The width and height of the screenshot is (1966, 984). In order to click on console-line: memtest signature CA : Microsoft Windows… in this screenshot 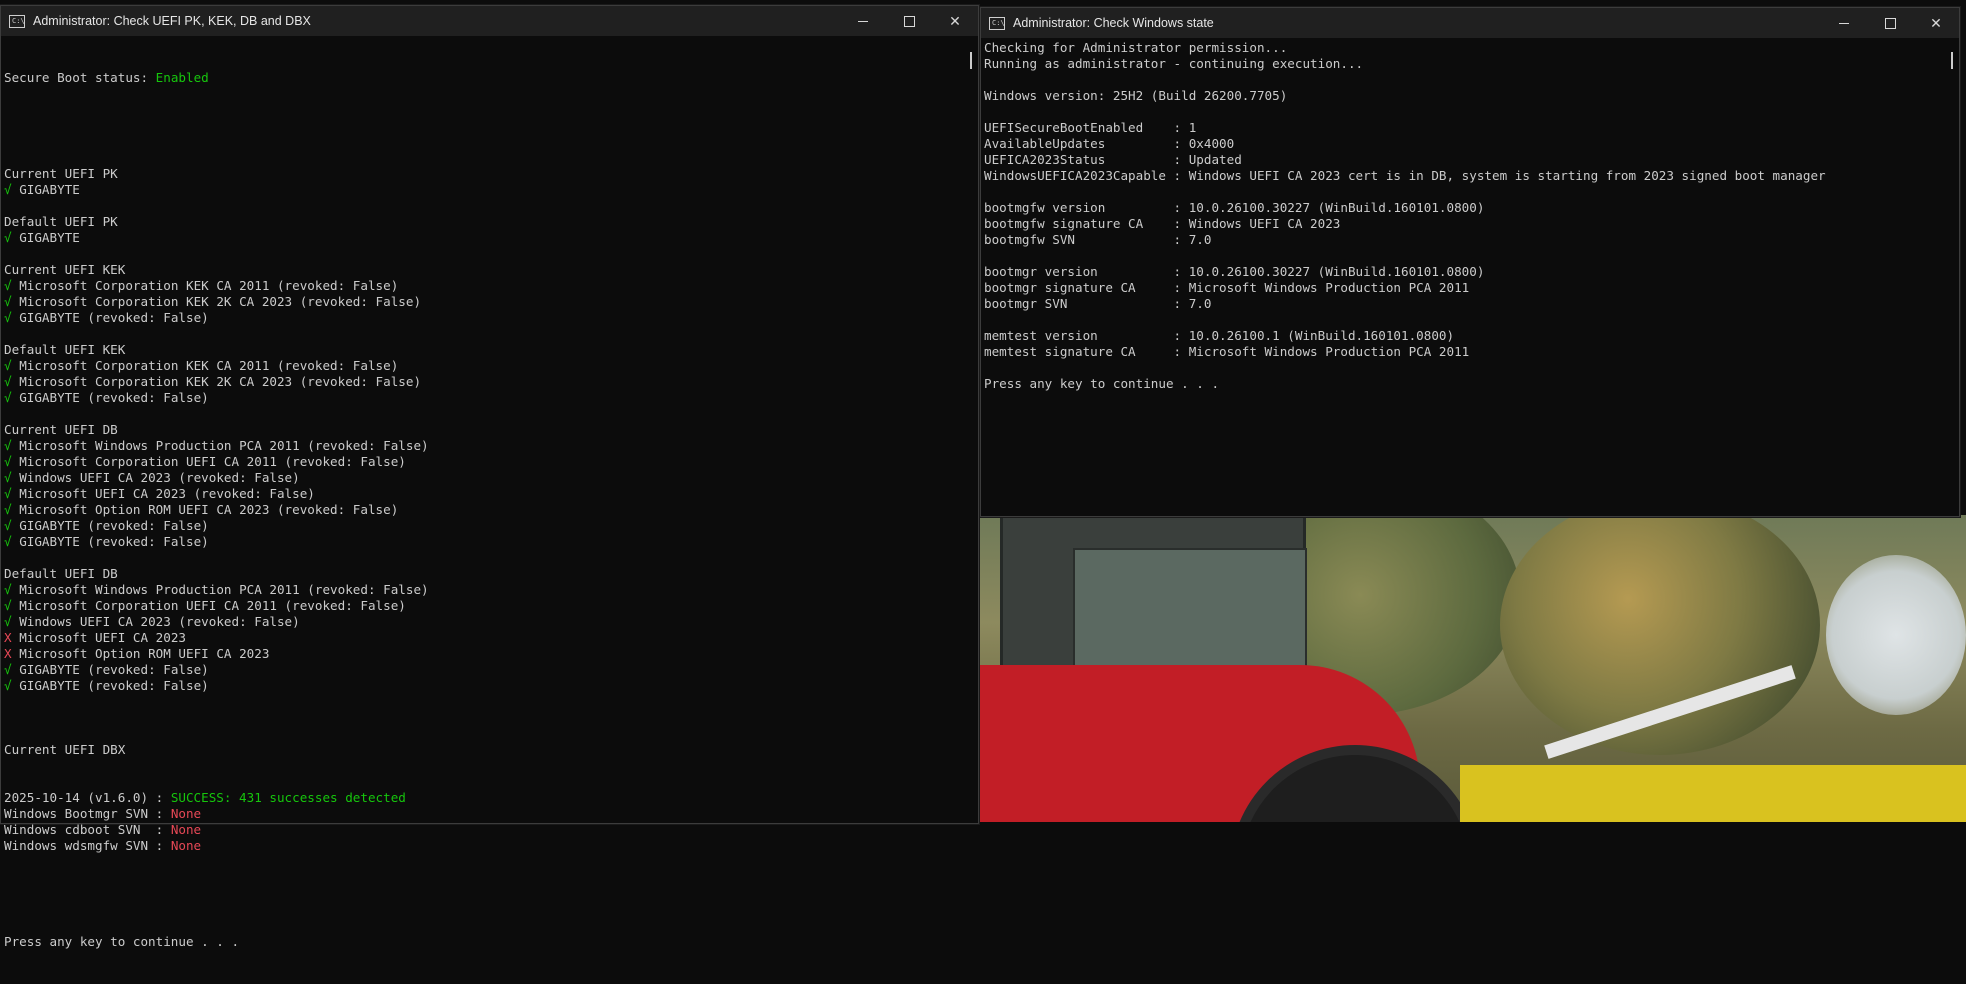, I will do `click(1227, 351)`.